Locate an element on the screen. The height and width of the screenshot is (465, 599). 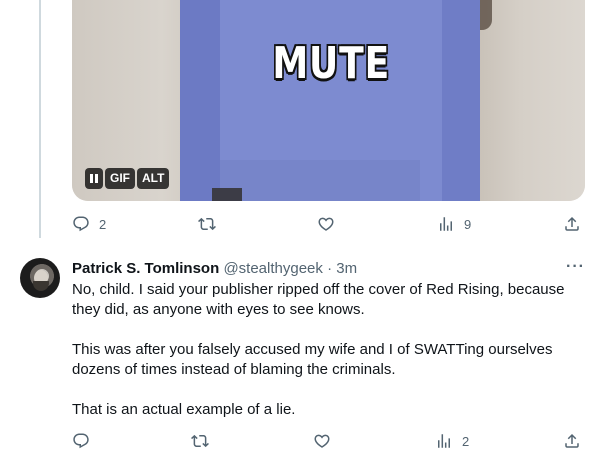
first-tweet-action-bar: 2 9 is located at coordinates (327, 224).